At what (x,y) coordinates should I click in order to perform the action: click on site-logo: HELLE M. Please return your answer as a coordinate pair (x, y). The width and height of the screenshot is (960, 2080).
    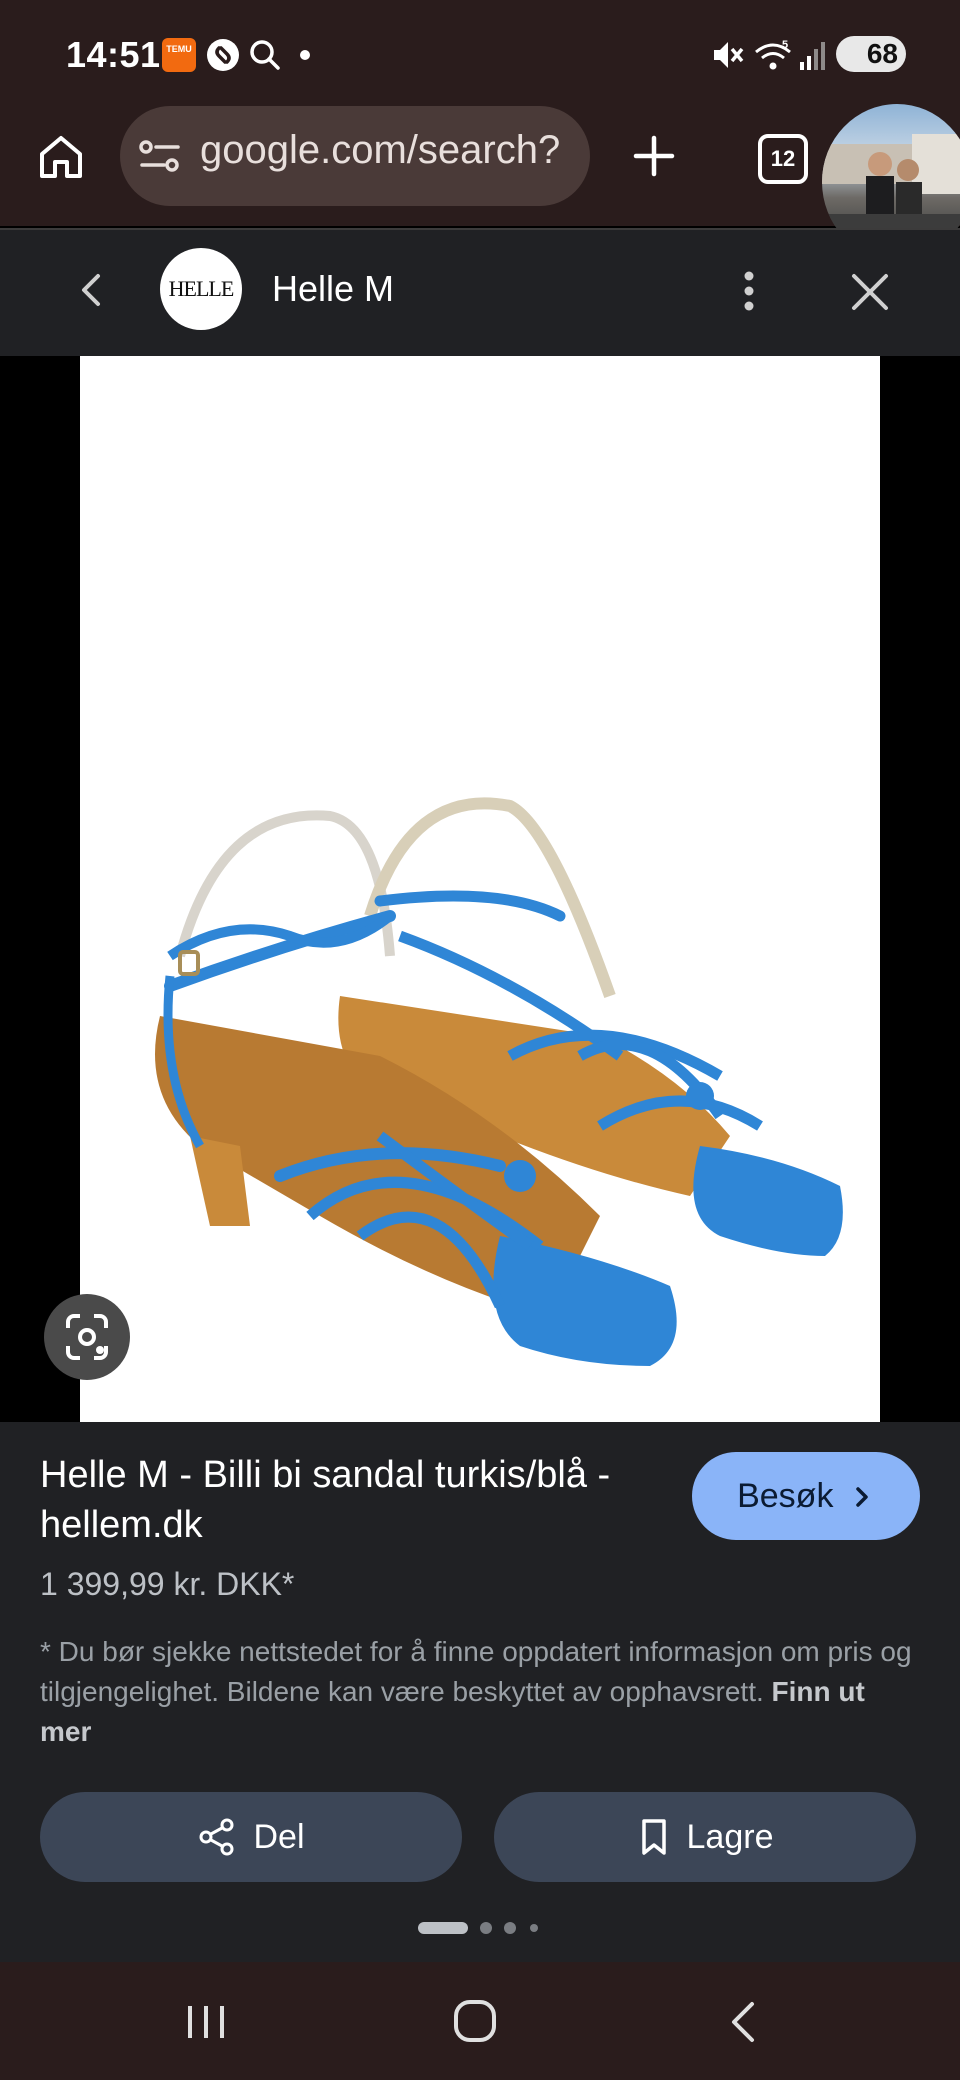
    Looking at the image, I should click on (201, 315).